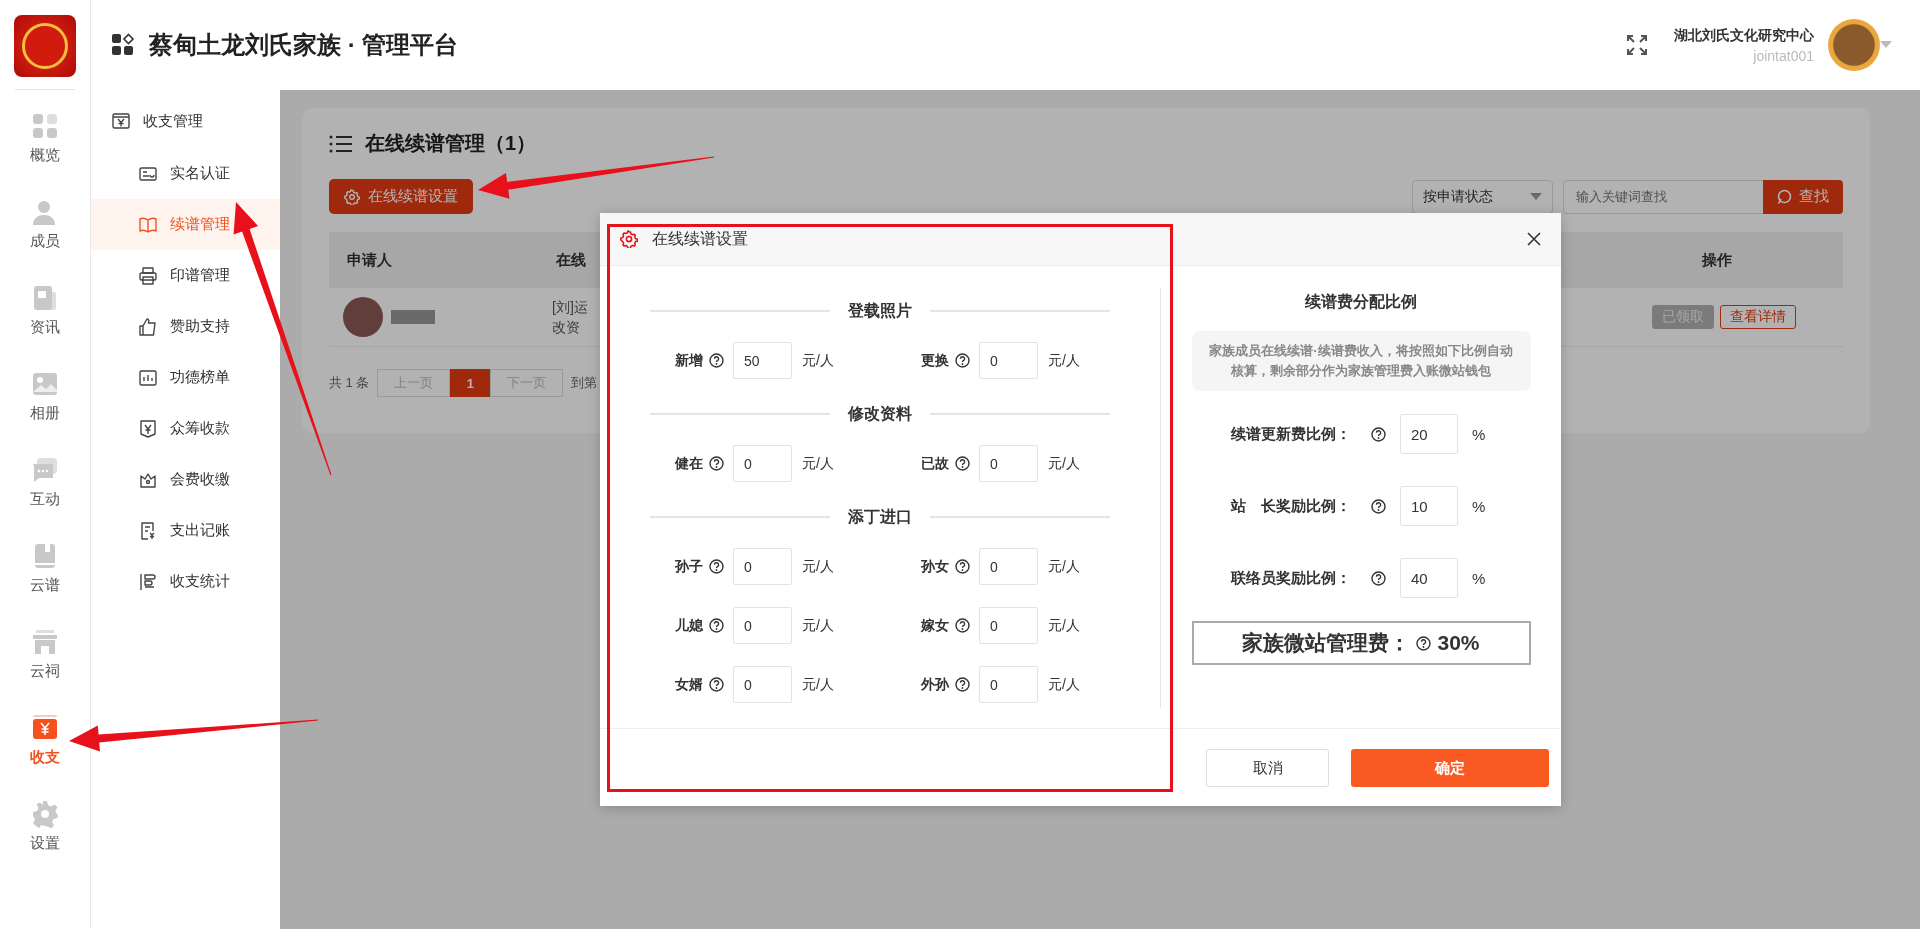 The image size is (1920, 929). I want to click on field-label: 外孙, so click(935, 684).